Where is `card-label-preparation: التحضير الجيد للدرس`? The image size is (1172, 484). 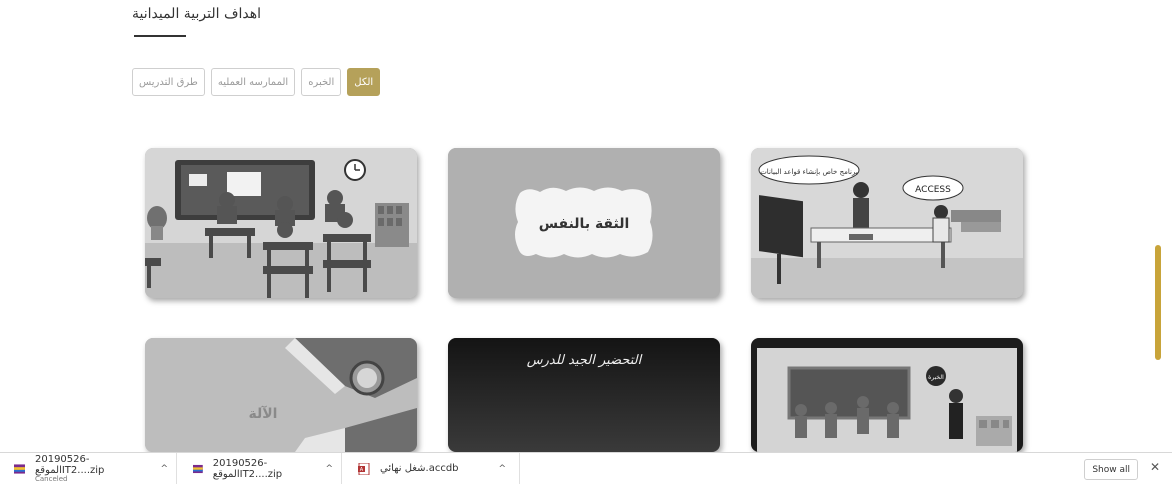
card-label-preparation: التحضير الجيد للدرس is located at coordinates (585, 360).